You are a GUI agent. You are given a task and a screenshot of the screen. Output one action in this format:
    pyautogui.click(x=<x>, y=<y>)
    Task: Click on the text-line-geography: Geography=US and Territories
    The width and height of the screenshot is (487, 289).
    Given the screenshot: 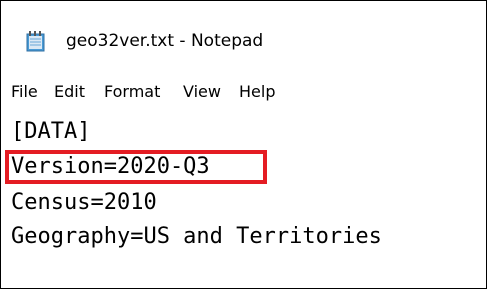 What is the action you would take?
    pyautogui.click(x=196, y=236)
    